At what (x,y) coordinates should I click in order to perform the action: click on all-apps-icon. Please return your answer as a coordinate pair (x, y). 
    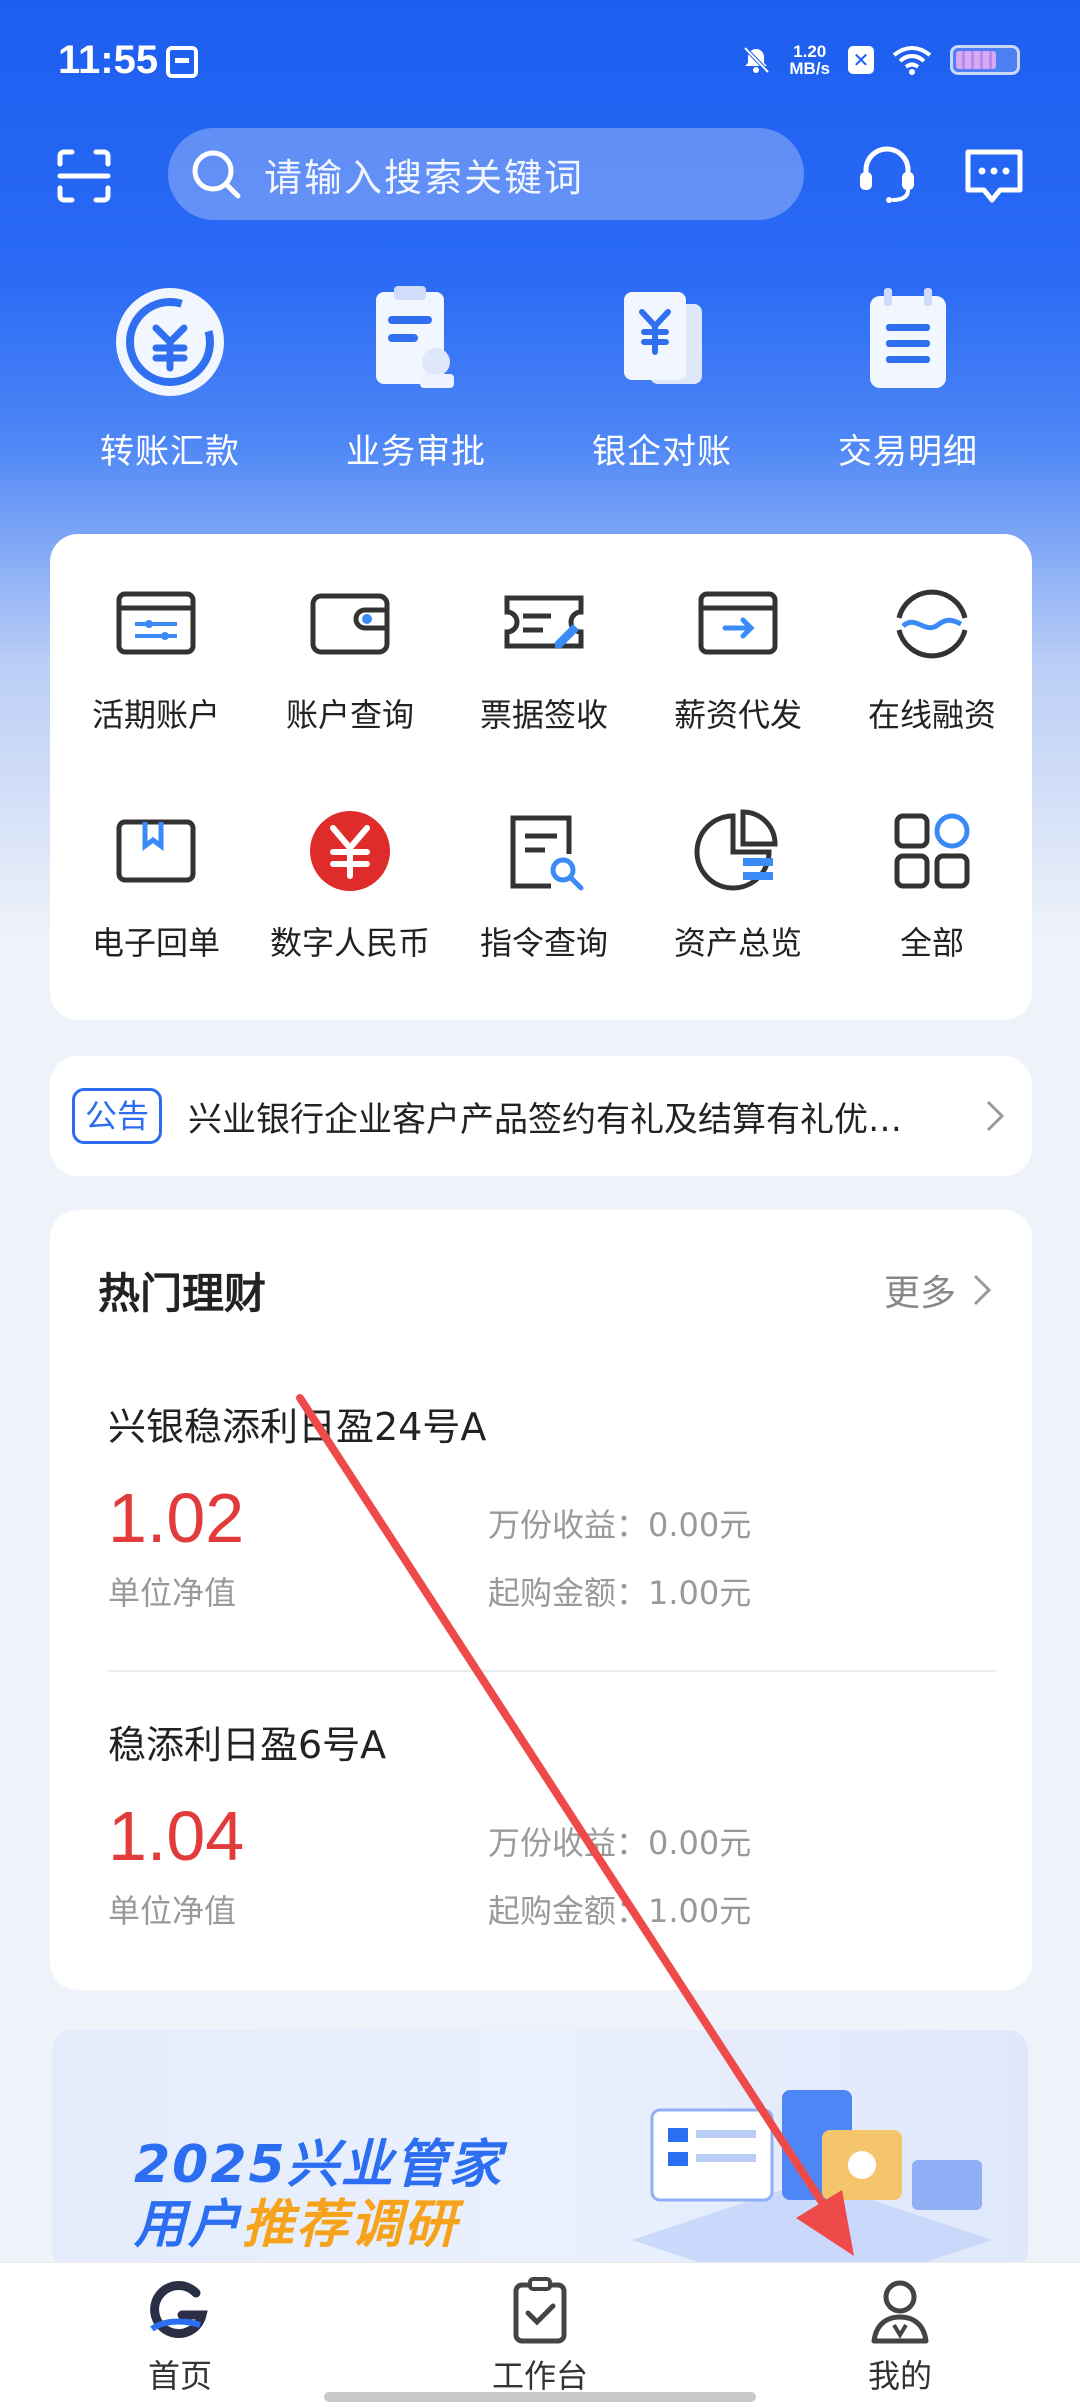
    Looking at the image, I should click on (932, 851).